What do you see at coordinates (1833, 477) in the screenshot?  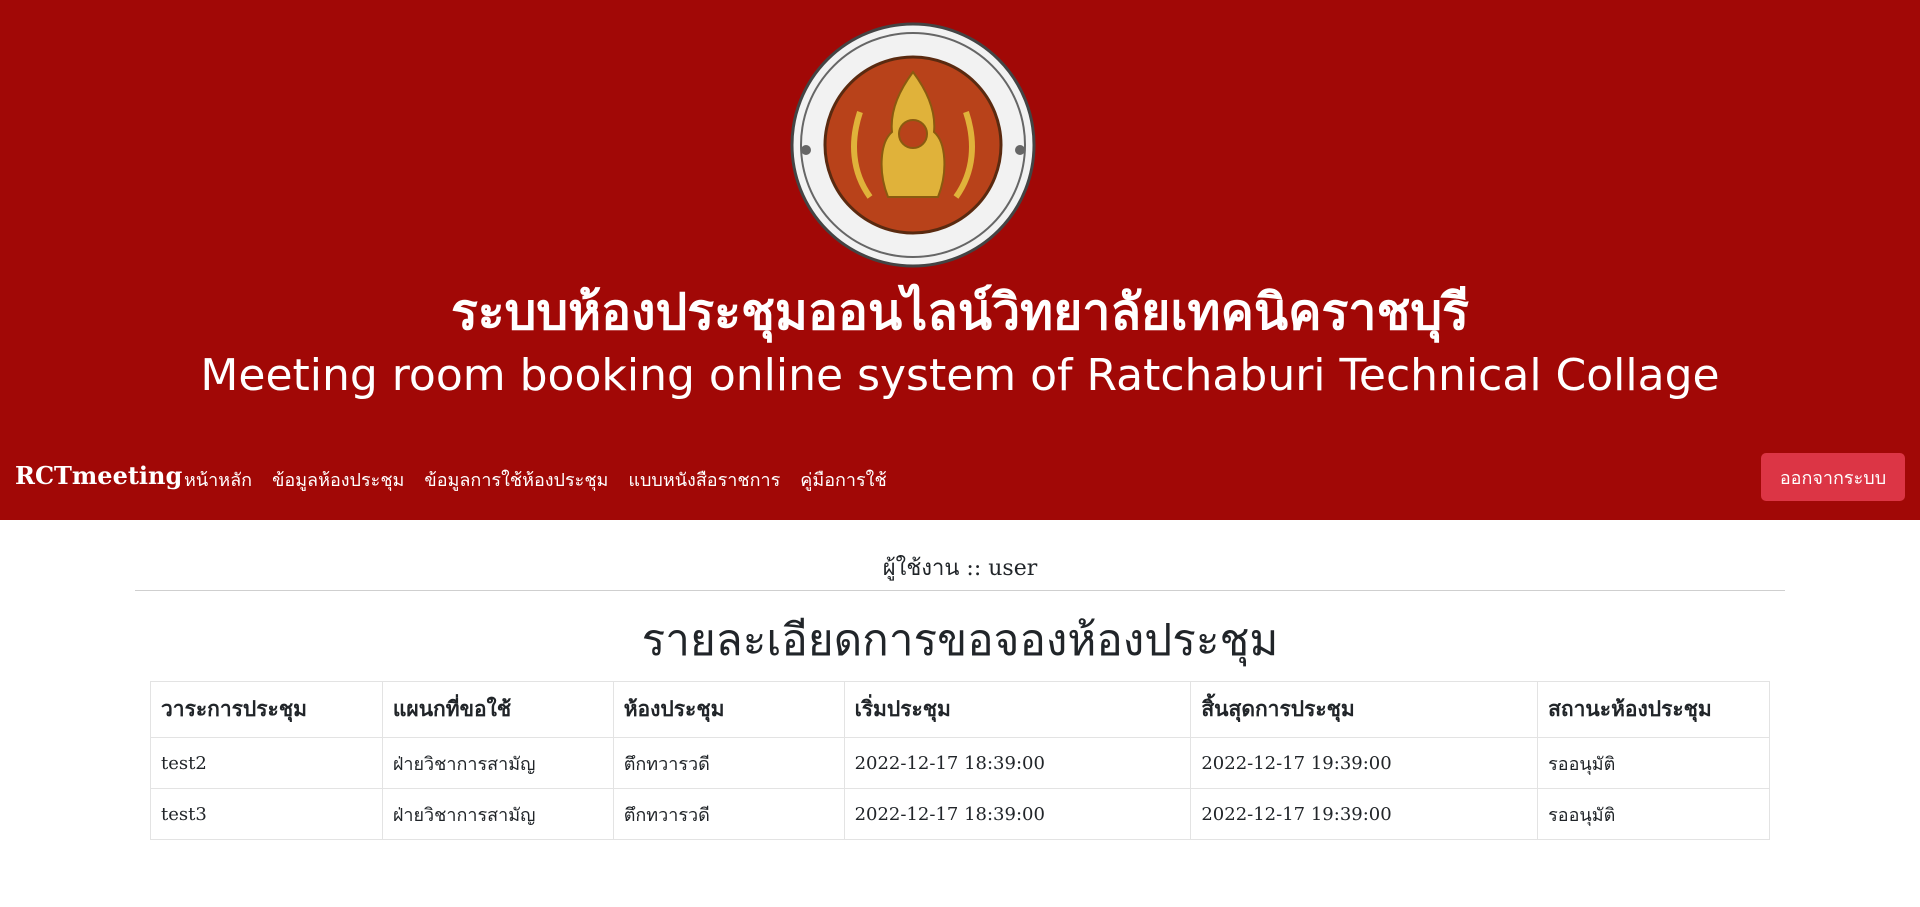 I see `logout-button: ออกจากระบบ` at bounding box center [1833, 477].